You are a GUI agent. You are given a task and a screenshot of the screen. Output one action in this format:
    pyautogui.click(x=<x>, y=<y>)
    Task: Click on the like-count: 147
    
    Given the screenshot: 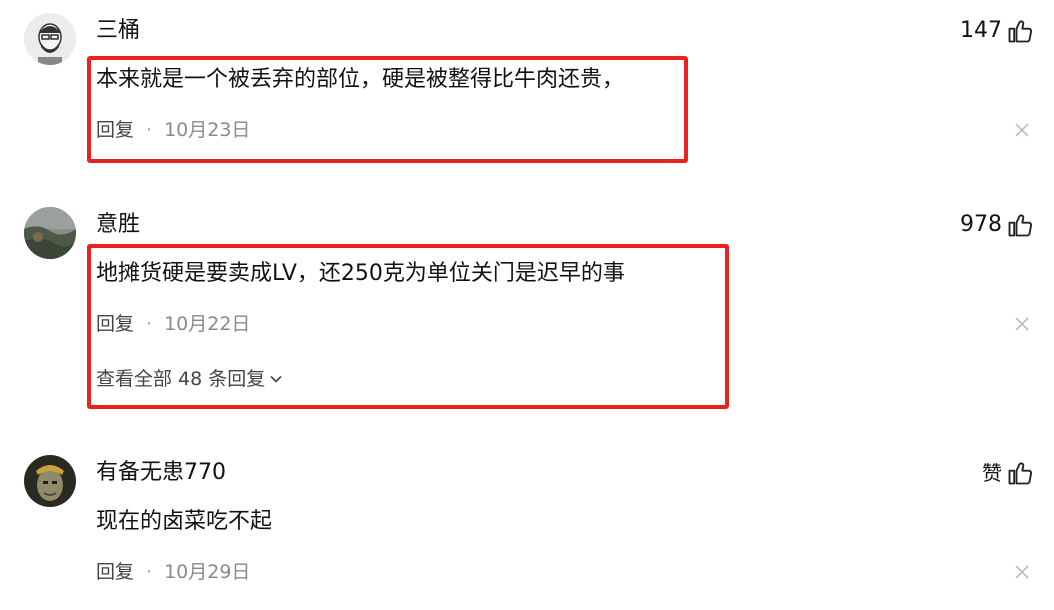 What is the action you would take?
    pyautogui.click(x=981, y=30)
    